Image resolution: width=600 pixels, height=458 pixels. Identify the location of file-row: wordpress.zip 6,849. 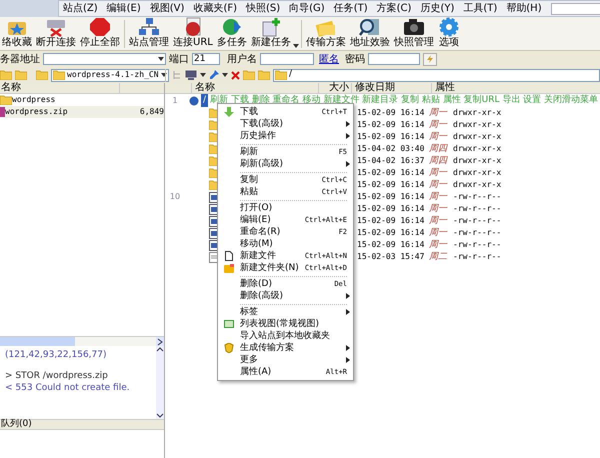
(82, 112).